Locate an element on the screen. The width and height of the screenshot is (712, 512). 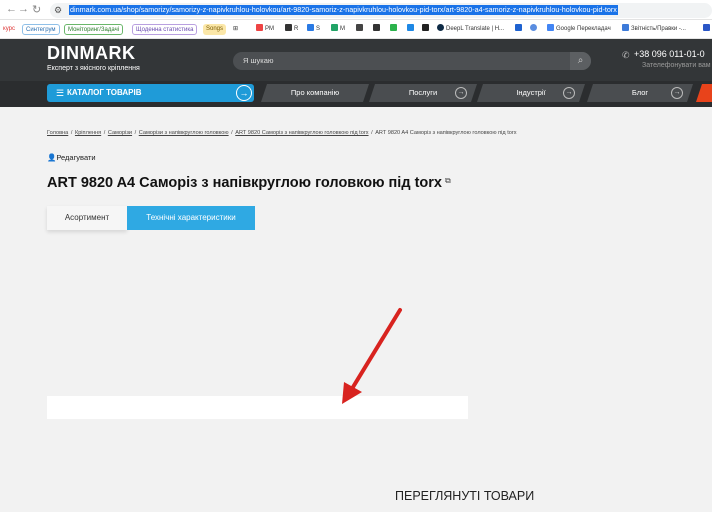
nav-services: Послуги → is located at coordinates (423, 93).